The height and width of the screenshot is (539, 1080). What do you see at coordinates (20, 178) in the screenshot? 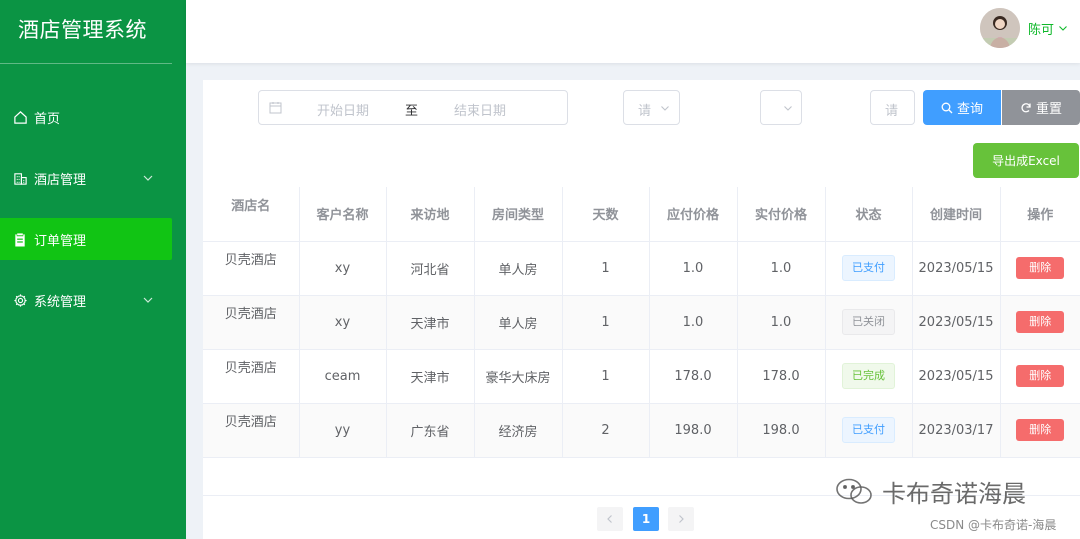
I see `building-icon` at bounding box center [20, 178].